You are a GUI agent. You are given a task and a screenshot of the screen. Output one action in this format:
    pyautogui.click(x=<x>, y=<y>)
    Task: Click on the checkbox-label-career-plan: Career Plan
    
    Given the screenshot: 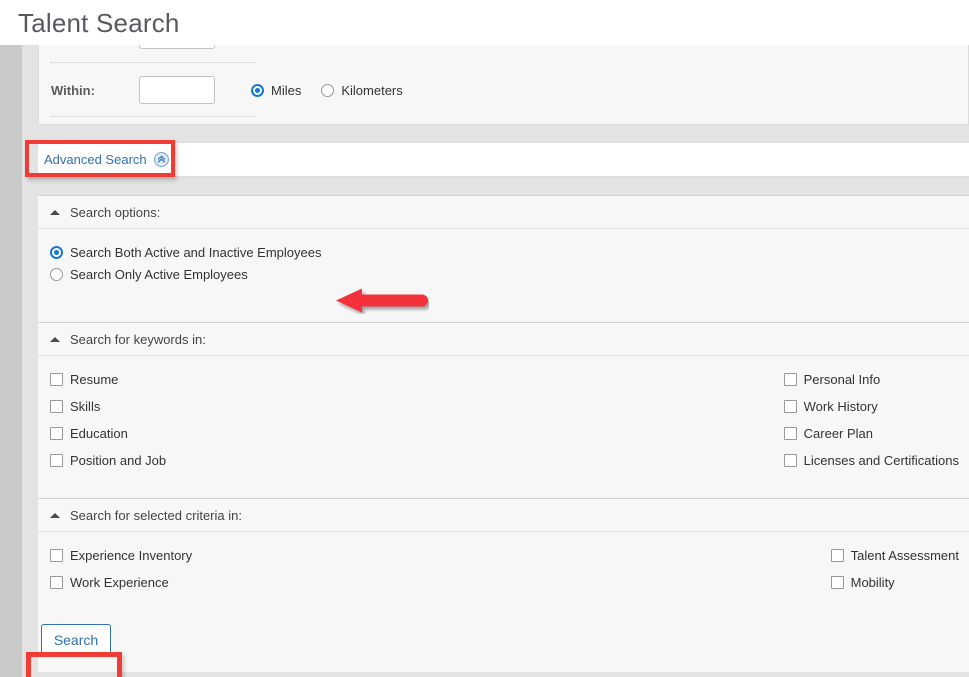 What is the action you would take?
    pyautogui.click(x=838, y=433)
    